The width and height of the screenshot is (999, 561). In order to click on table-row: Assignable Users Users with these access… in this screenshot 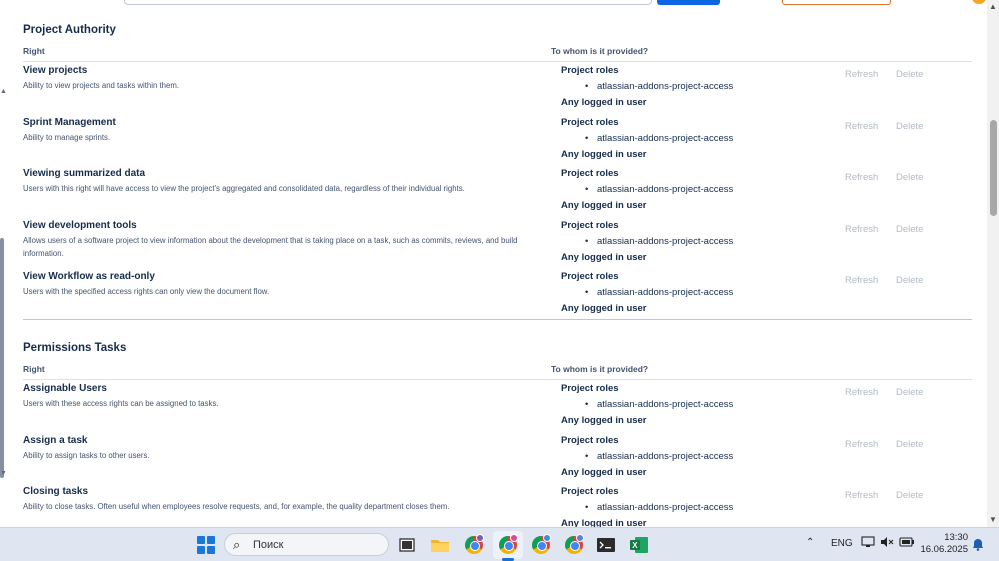, I will do `click(497, 409)`.